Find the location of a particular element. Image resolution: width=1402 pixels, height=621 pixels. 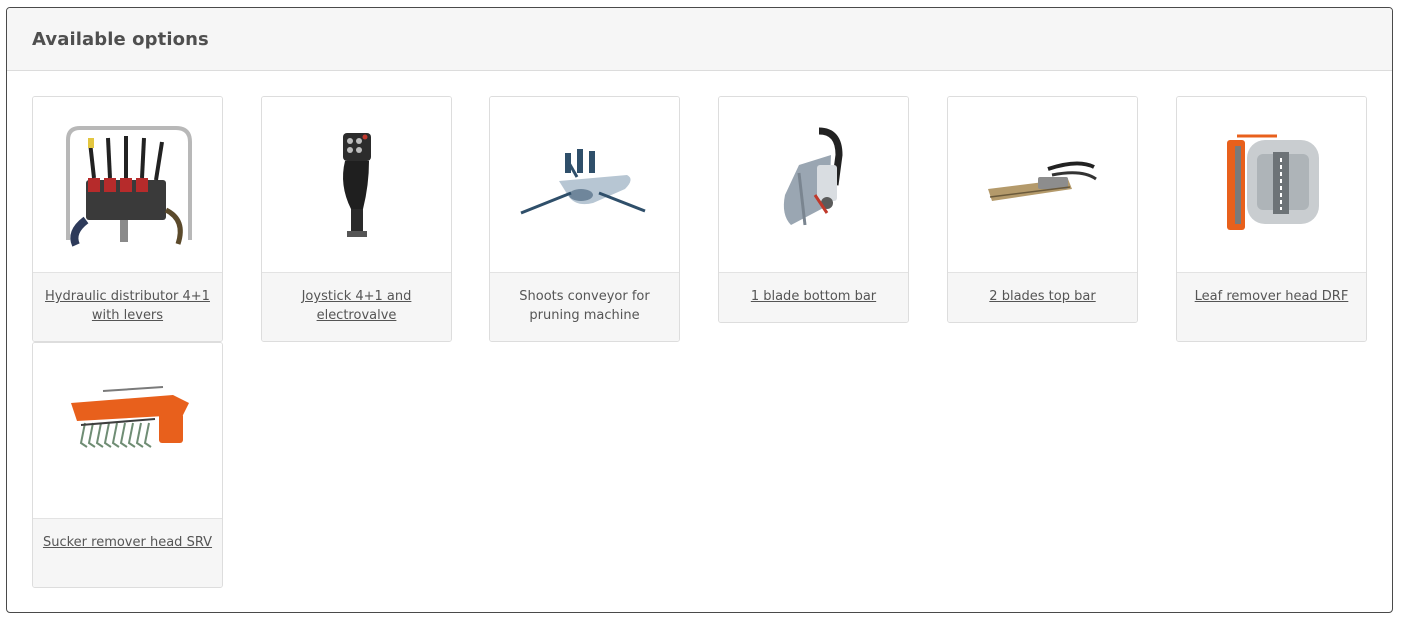

option-label-leaf-remover: Leaf remover head DRF is located at coordinates (1271, 307).